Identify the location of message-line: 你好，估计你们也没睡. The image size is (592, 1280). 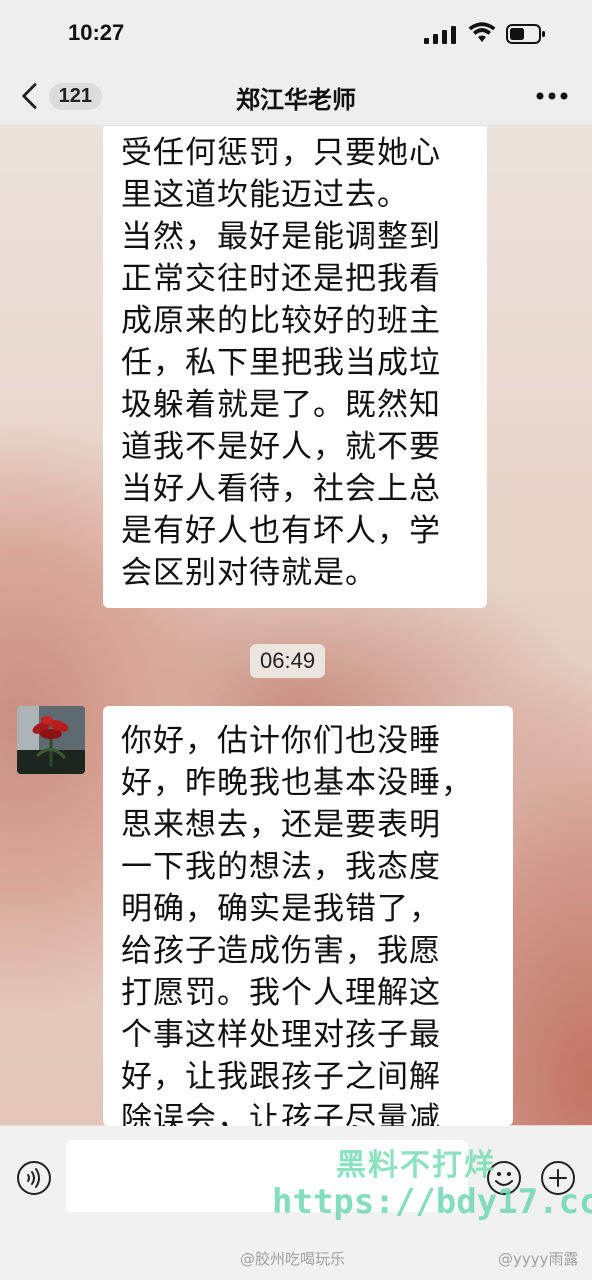
(281, 741).